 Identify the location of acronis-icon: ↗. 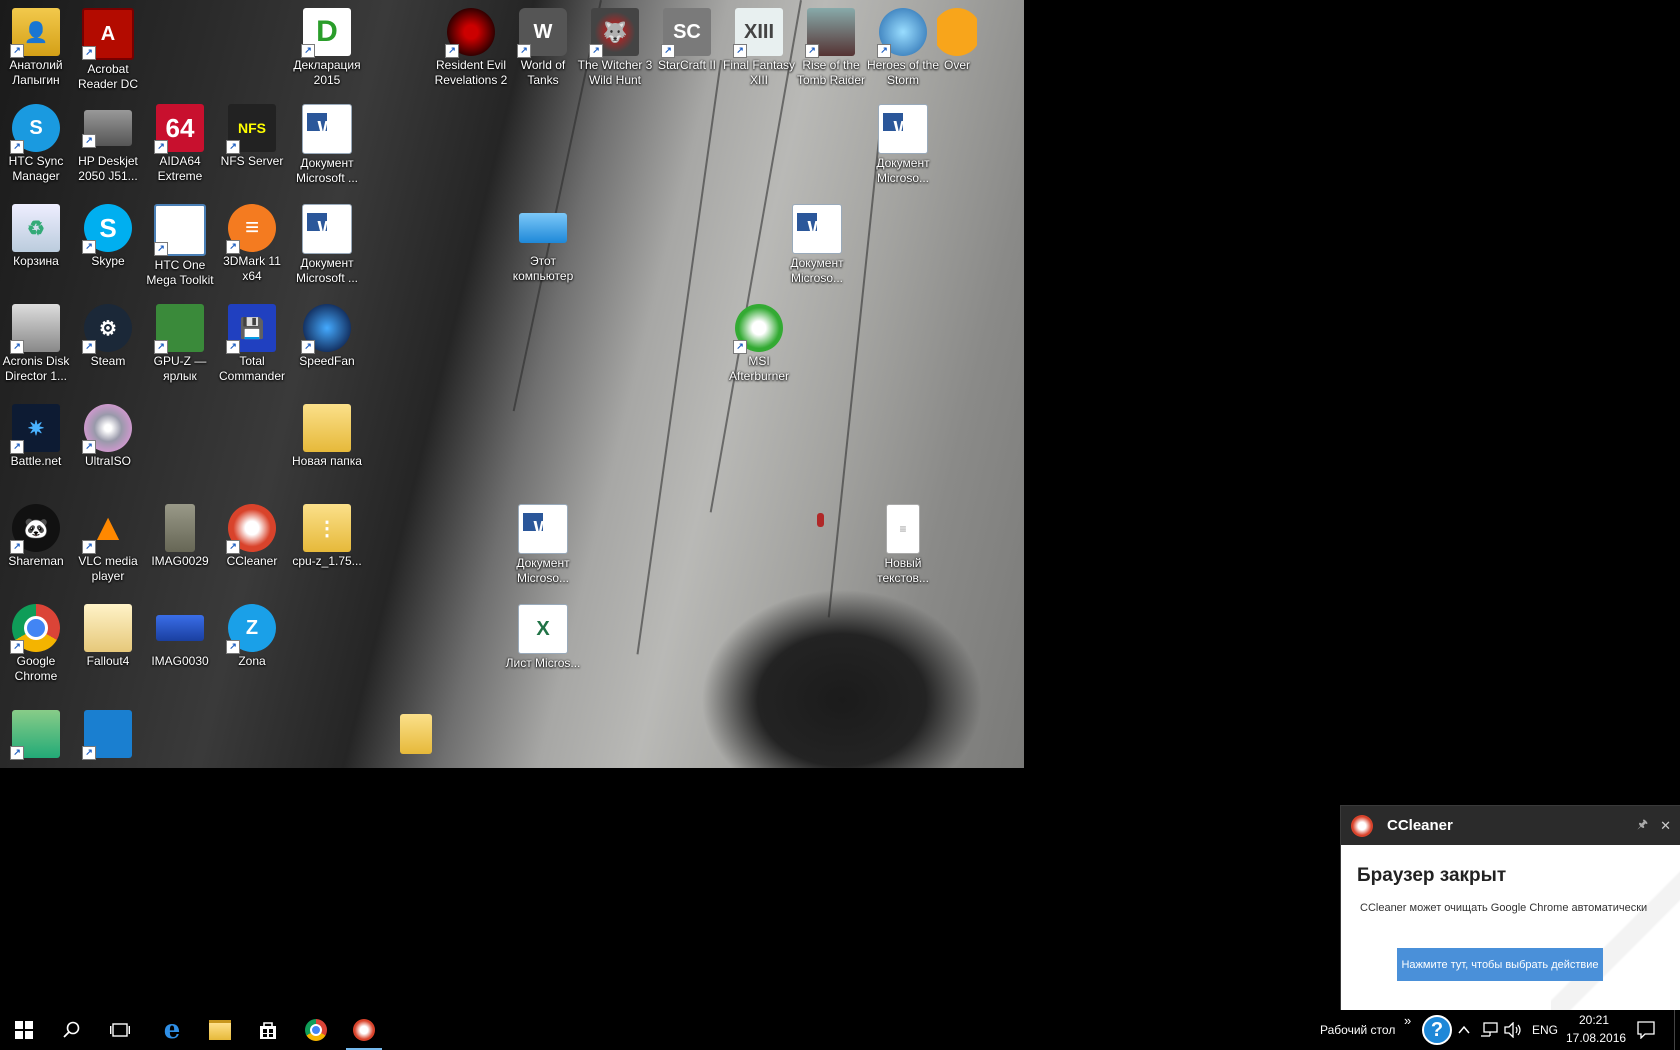
(35, 329).